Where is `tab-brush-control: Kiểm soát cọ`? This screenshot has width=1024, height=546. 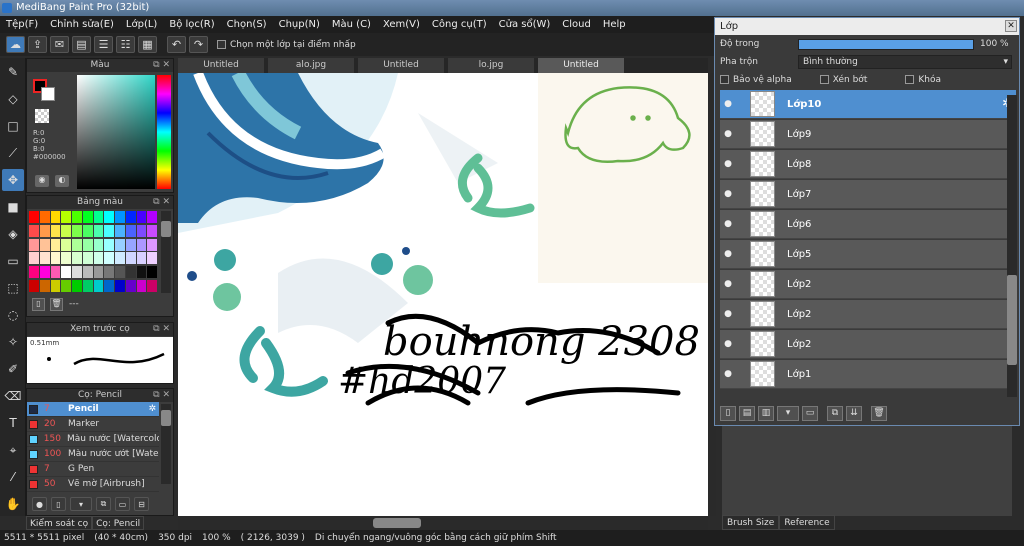
tab-brush-control: Kiểm soát cọ is located at coordinates (59, 523).